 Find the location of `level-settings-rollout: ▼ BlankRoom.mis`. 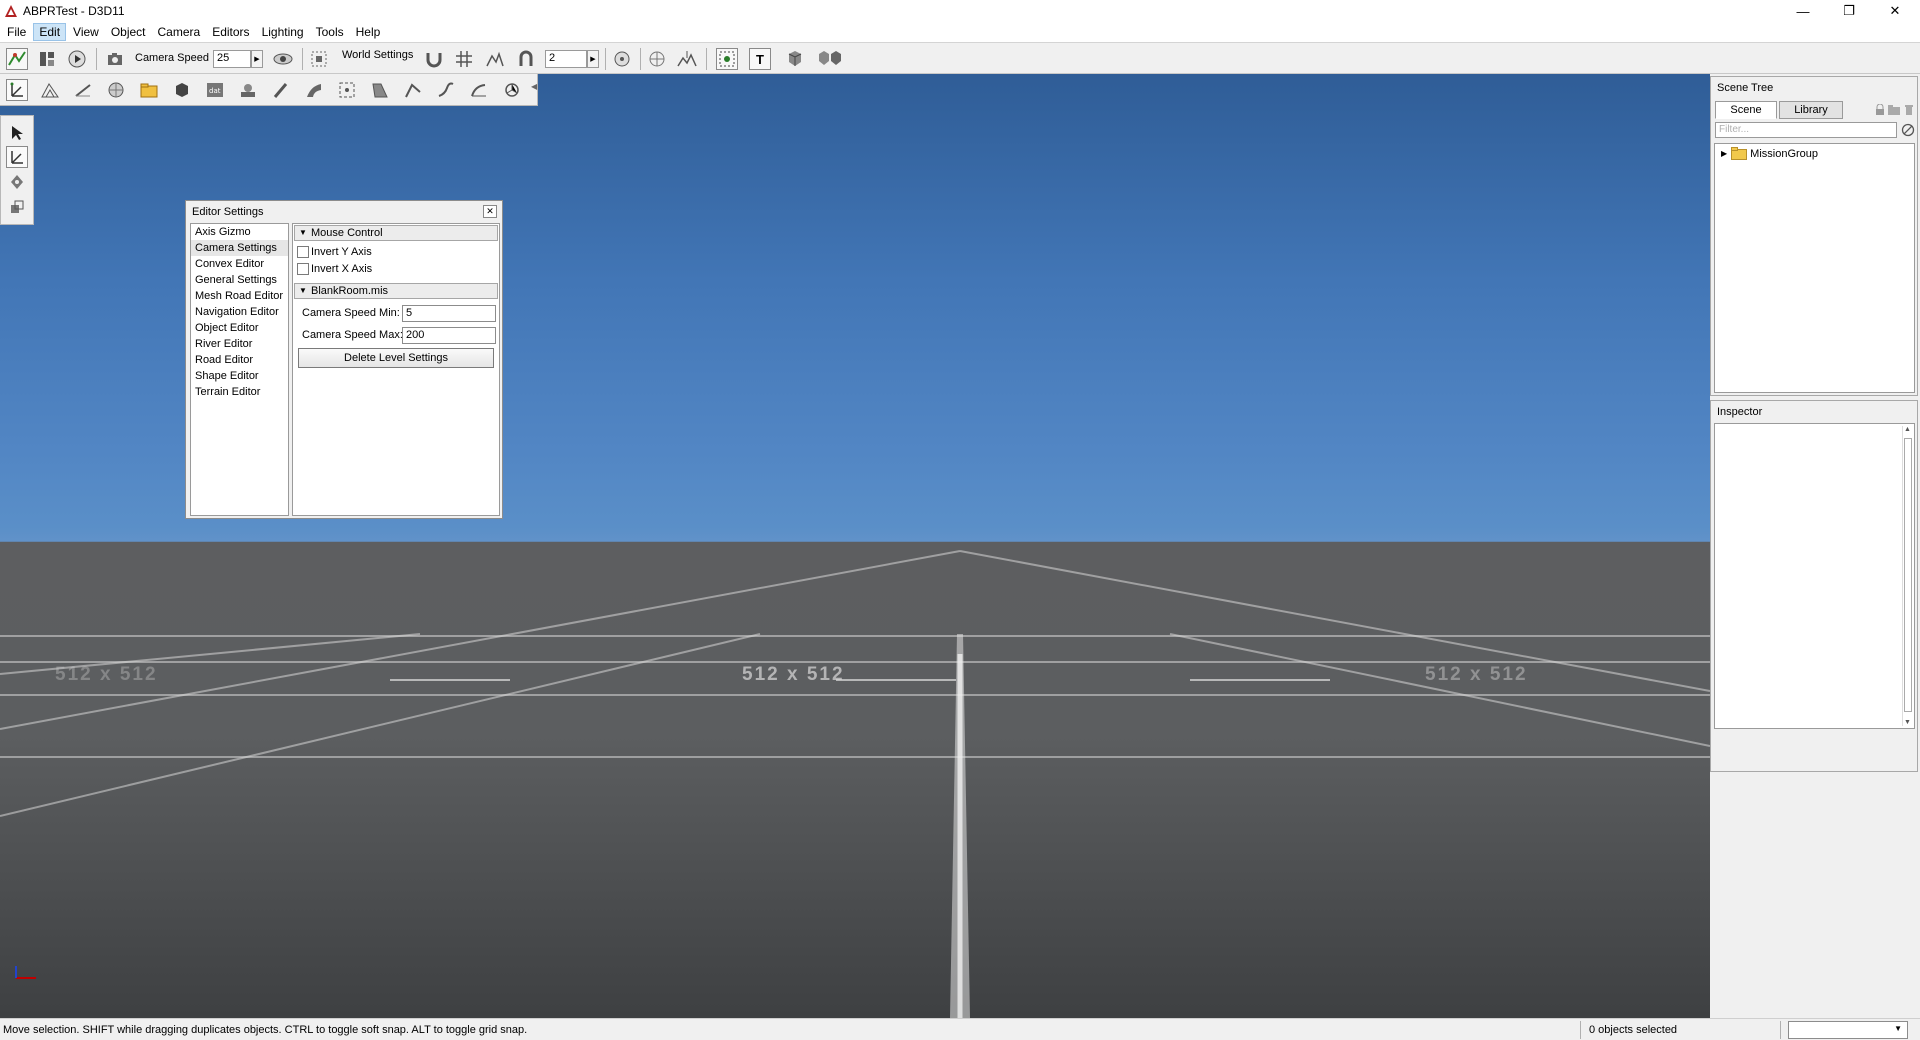

level-settings-rollout: ▼ BlankRoom.mis is located at coordinates (396, 291).